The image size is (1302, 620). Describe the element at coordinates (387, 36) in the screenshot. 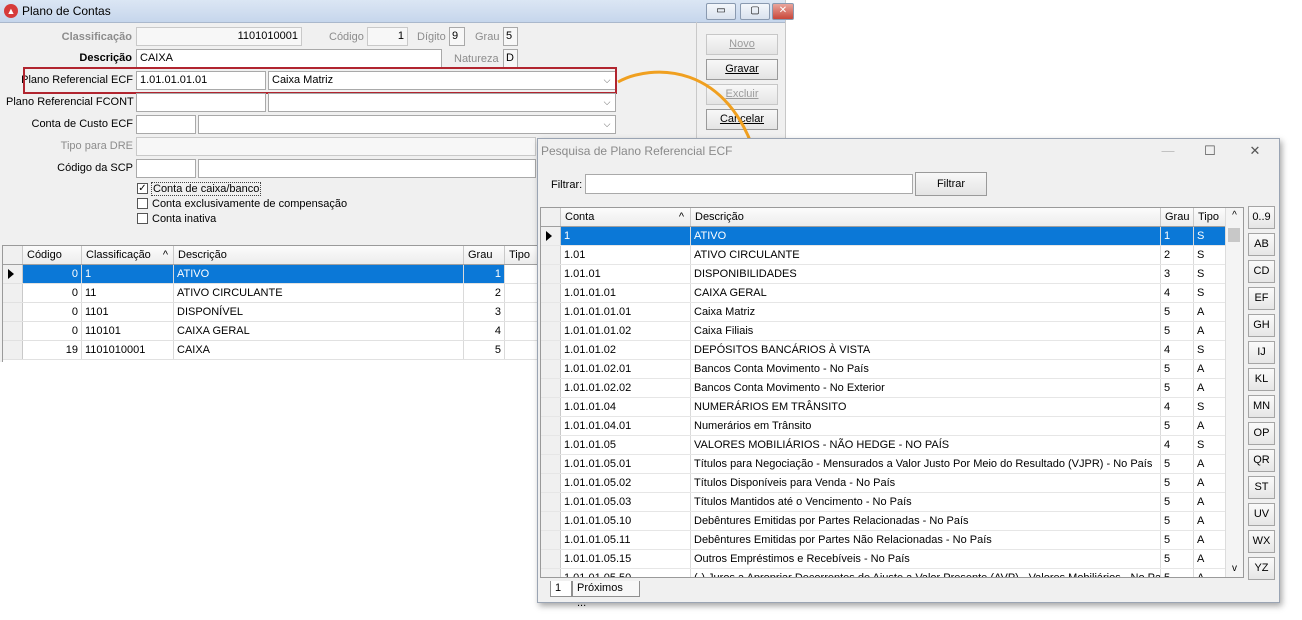

I see `codigo-field: 1` at that location.